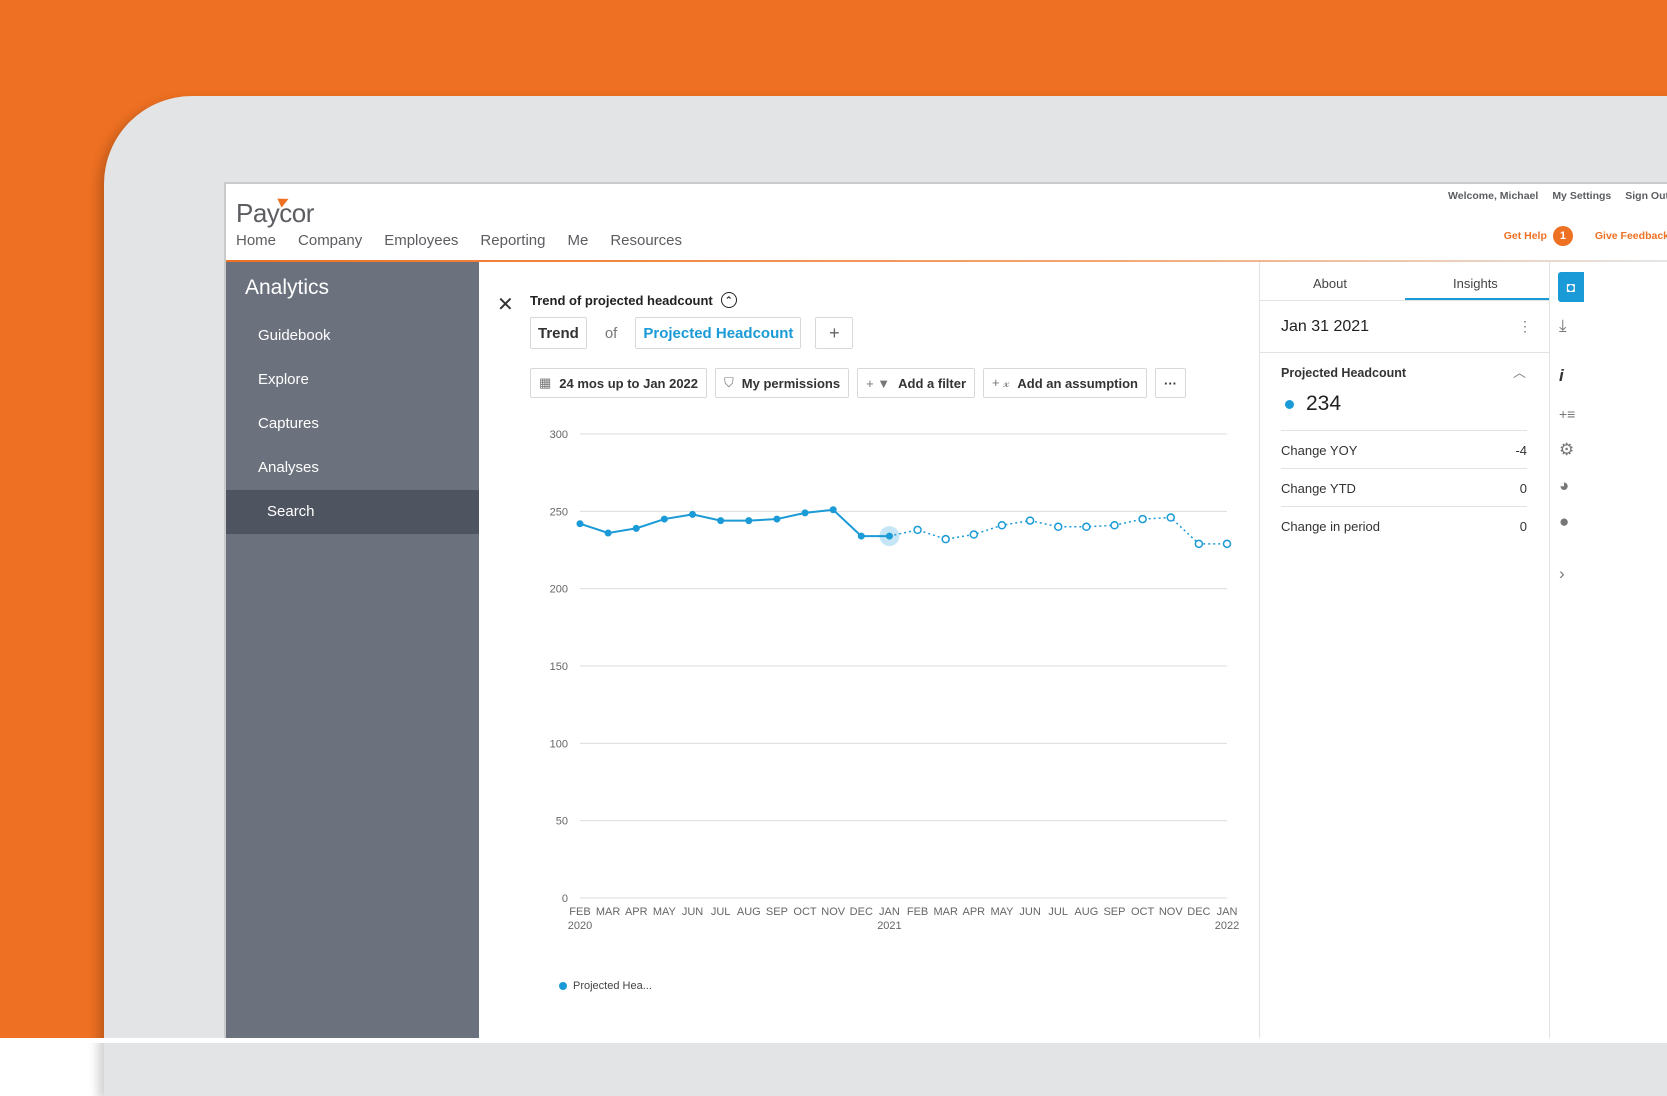 The image size is (1667, 1096). I want to click on account-links: Welcome, Michael My Settings Sign Out, so click(1557, 196).